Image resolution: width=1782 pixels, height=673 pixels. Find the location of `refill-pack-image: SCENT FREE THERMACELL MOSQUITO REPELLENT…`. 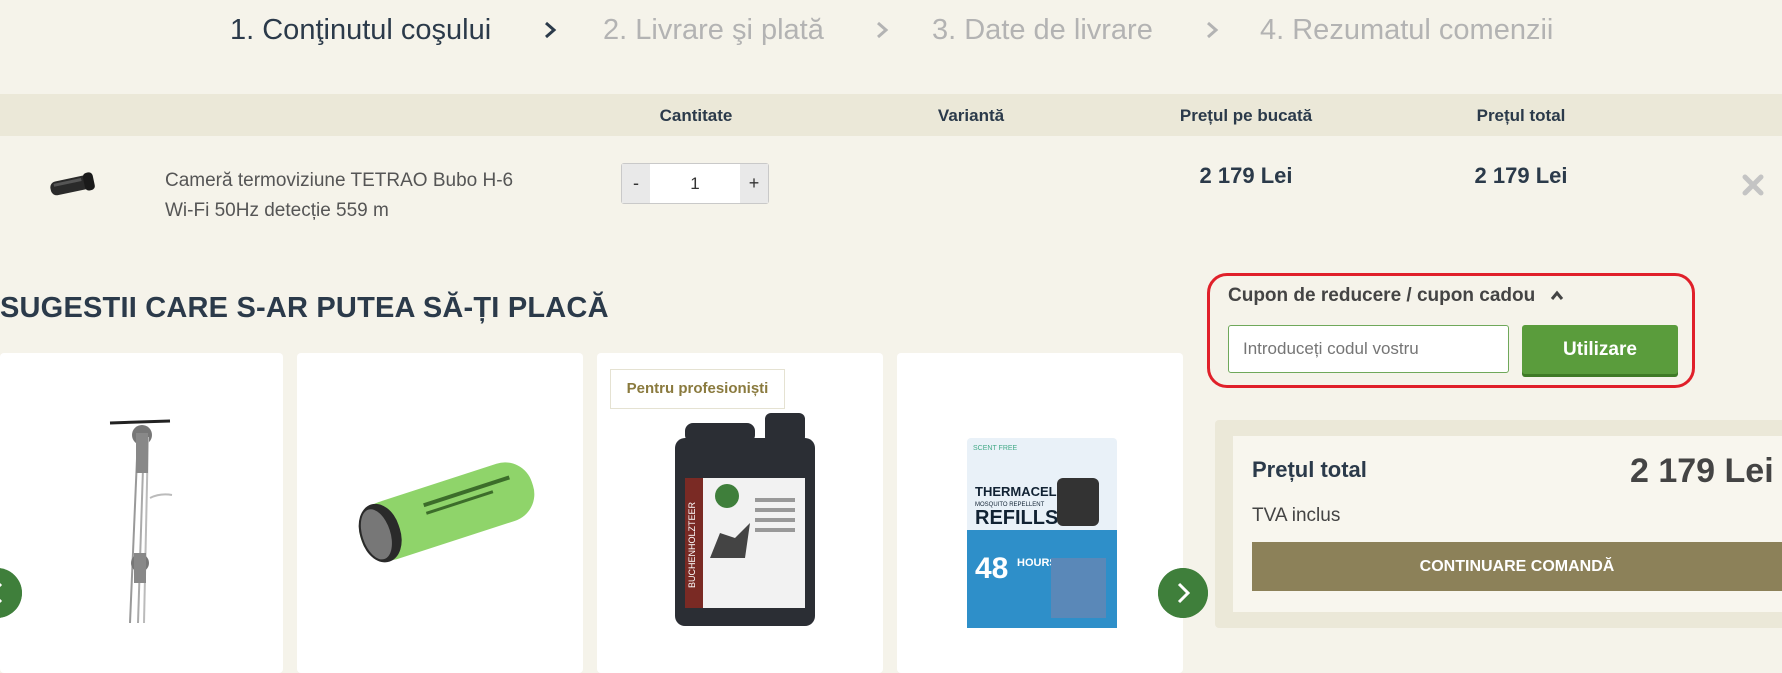

refill-pack-image: SCENT FREE THERMACELL MOSQUITO REPELLENT… is located at coordinates (1042, 533).